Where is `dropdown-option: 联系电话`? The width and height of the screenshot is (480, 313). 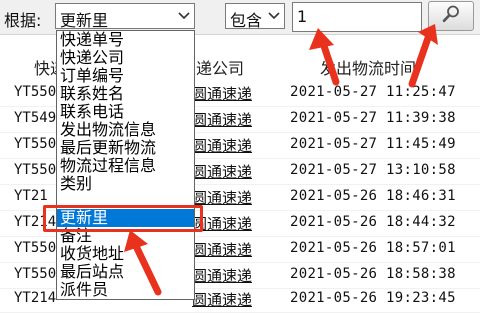
dropdown-option: 联系电话 is located at coordinates (125, 112).